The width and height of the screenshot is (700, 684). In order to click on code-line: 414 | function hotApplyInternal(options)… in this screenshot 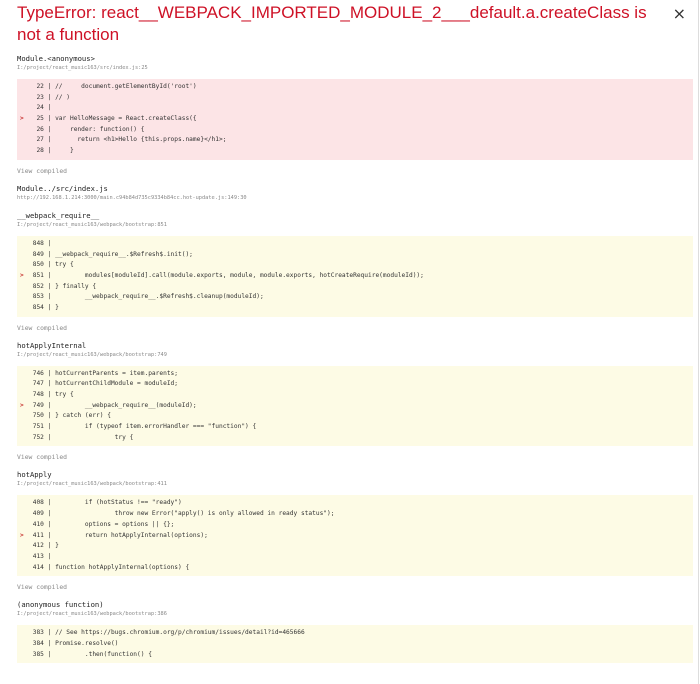, I will do `click(355, 568)`.